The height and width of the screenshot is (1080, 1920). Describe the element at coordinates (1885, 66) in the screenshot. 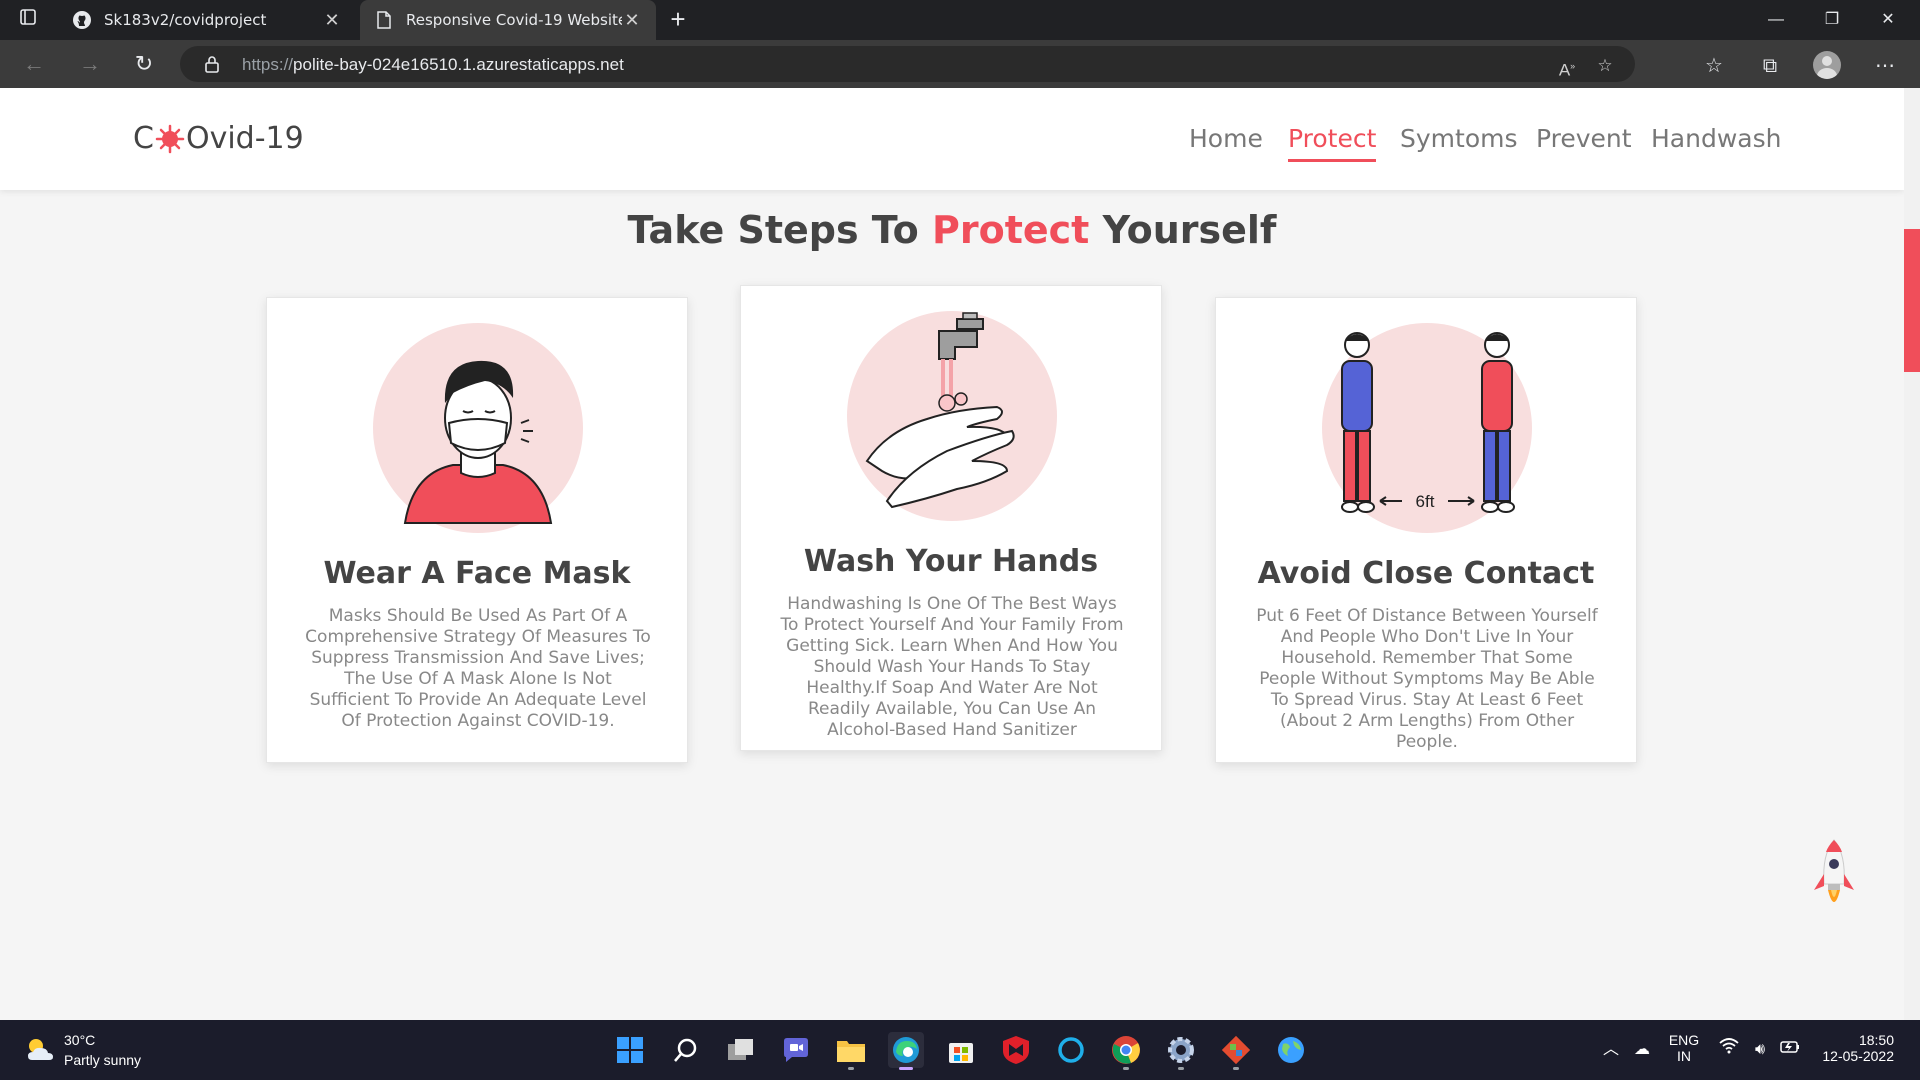

I see `more-menu-icon: ⋯` at that location.